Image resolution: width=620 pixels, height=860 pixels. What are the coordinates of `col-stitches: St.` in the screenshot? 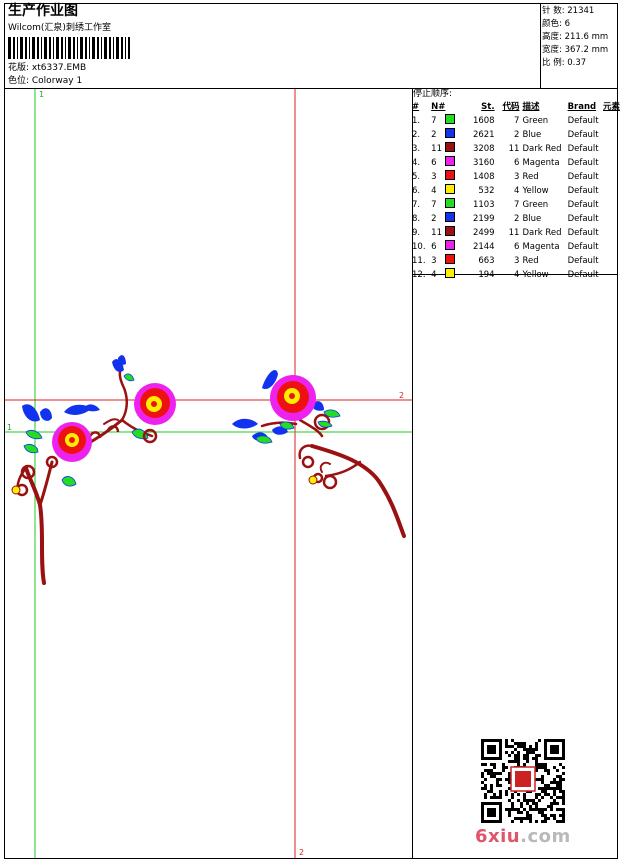 It's located at (488, 107).